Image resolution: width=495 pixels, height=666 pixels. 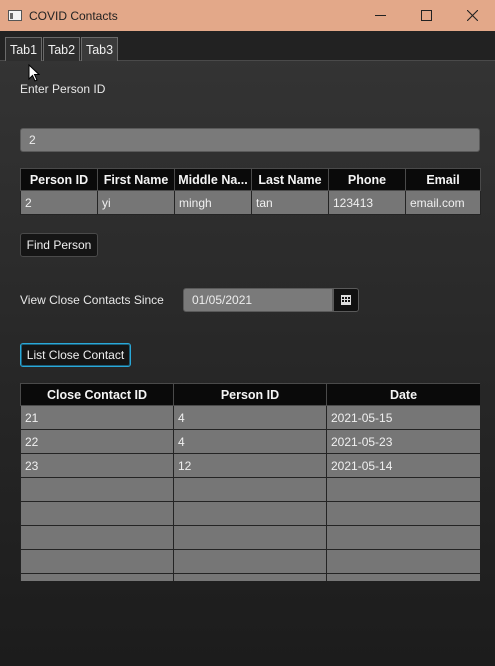 What do you see at coordinates (61, 49) in the screenshot?
I see `tab-2: Tab2` at bounding box center [61, 49].